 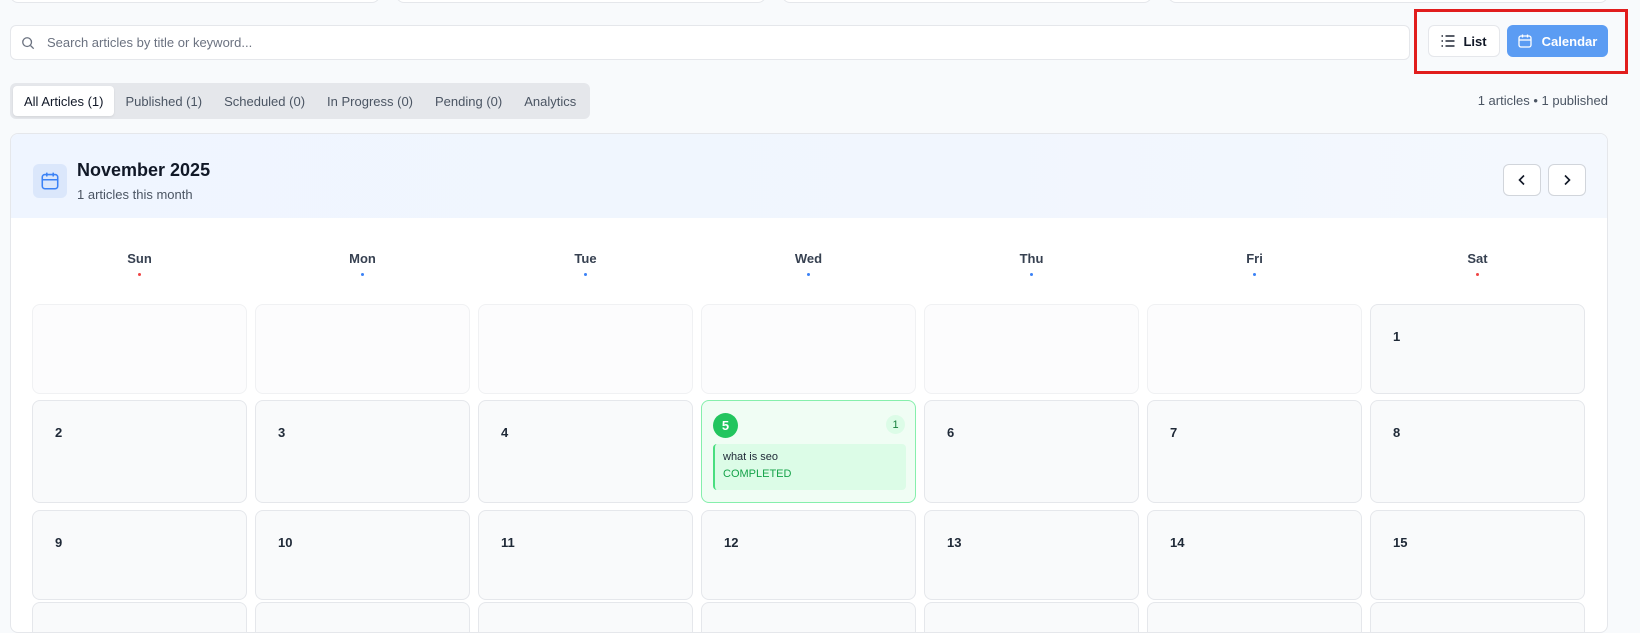 I want to click on list-view-button: List, so click(x=1464, y=41).